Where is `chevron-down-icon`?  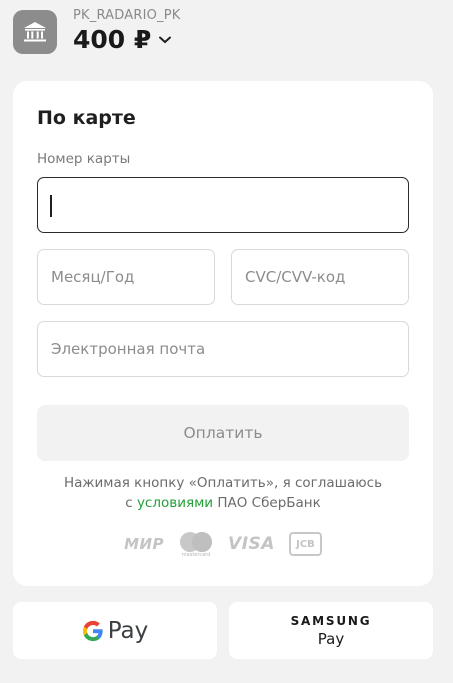 chevron-down-icon is located at coordinates (166, 40).